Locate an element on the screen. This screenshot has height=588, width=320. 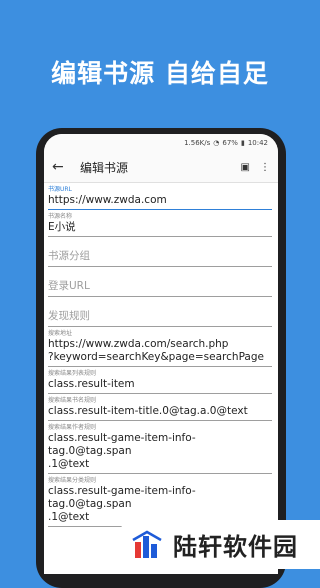
field-placeholder: 书源分组 is located at coordinates (160, 253).